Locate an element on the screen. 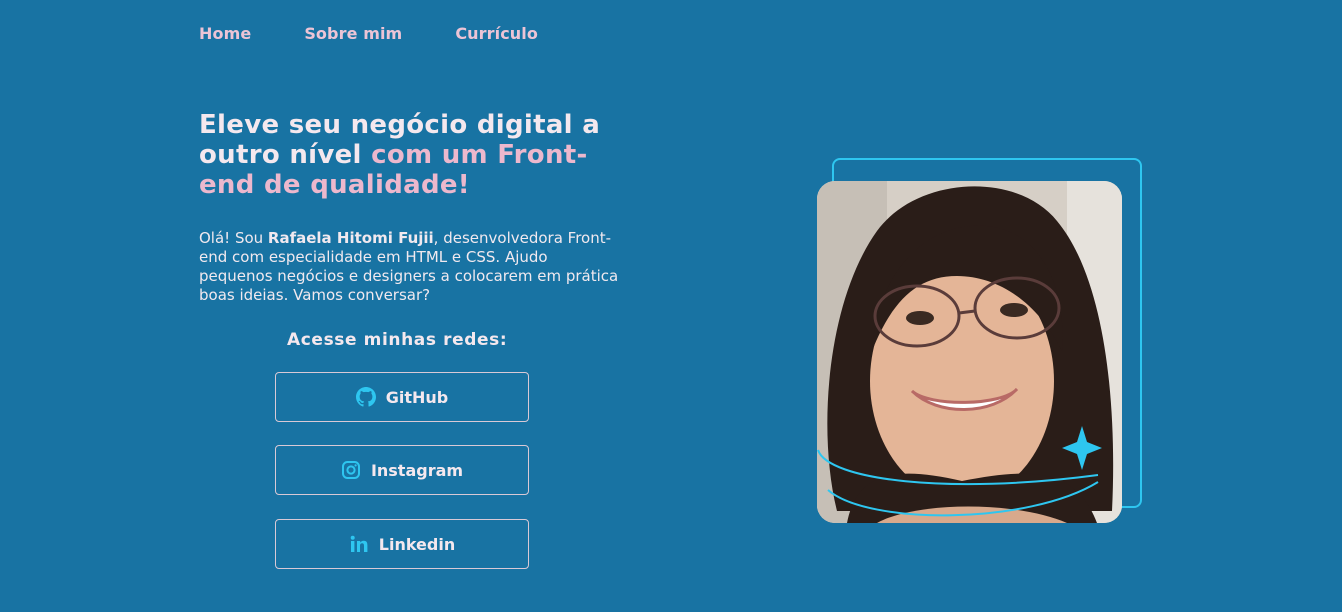  linkedin-icon is located at coordinates (359, 544).